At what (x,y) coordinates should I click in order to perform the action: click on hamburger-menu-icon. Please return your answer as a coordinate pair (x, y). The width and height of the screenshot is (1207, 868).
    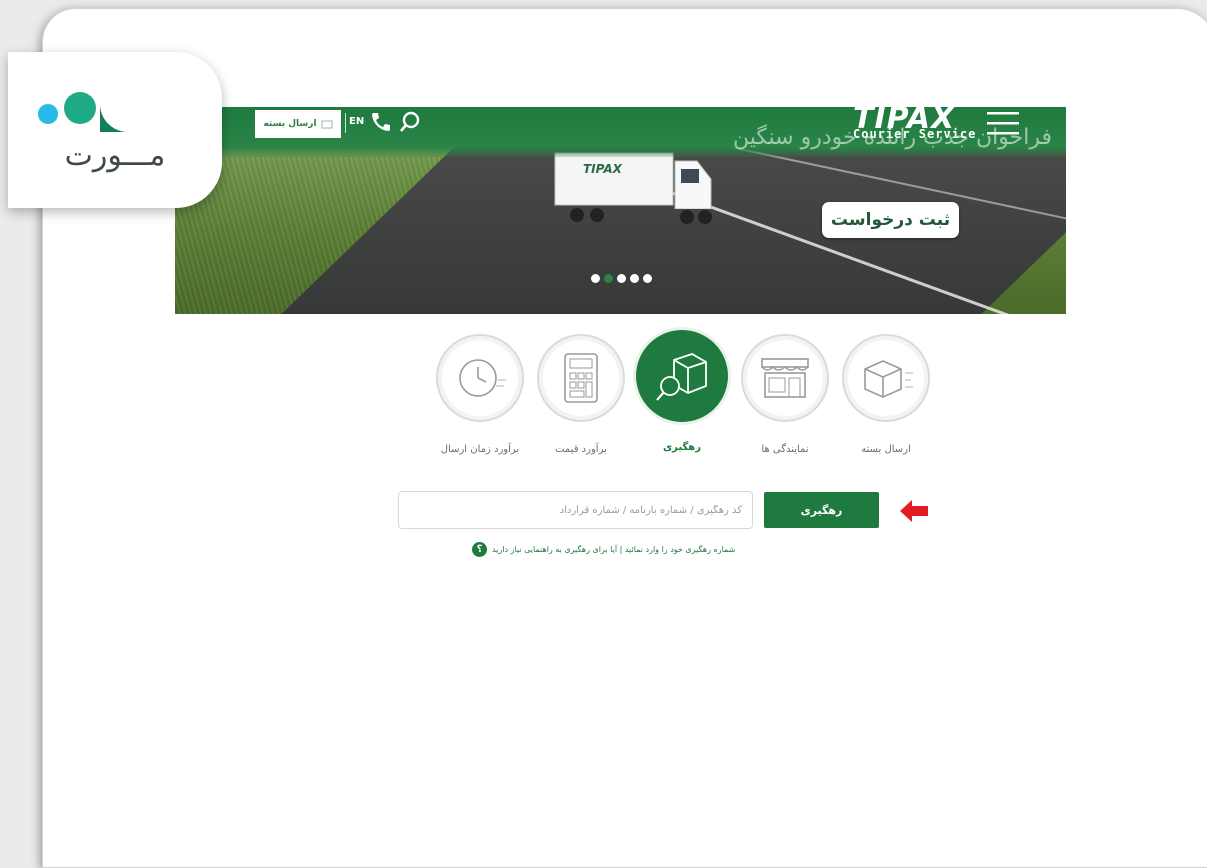
    Looking at the image, I should click on (1003, 123).